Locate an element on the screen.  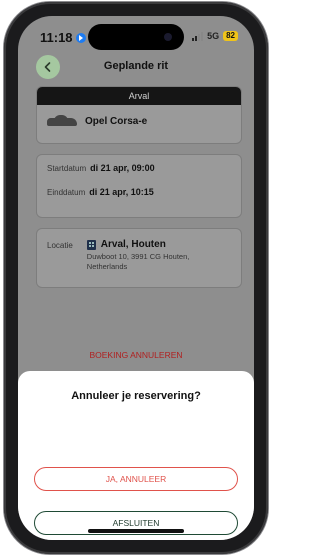
end-date-label: Einddatum is located at coordinates (66, 192).